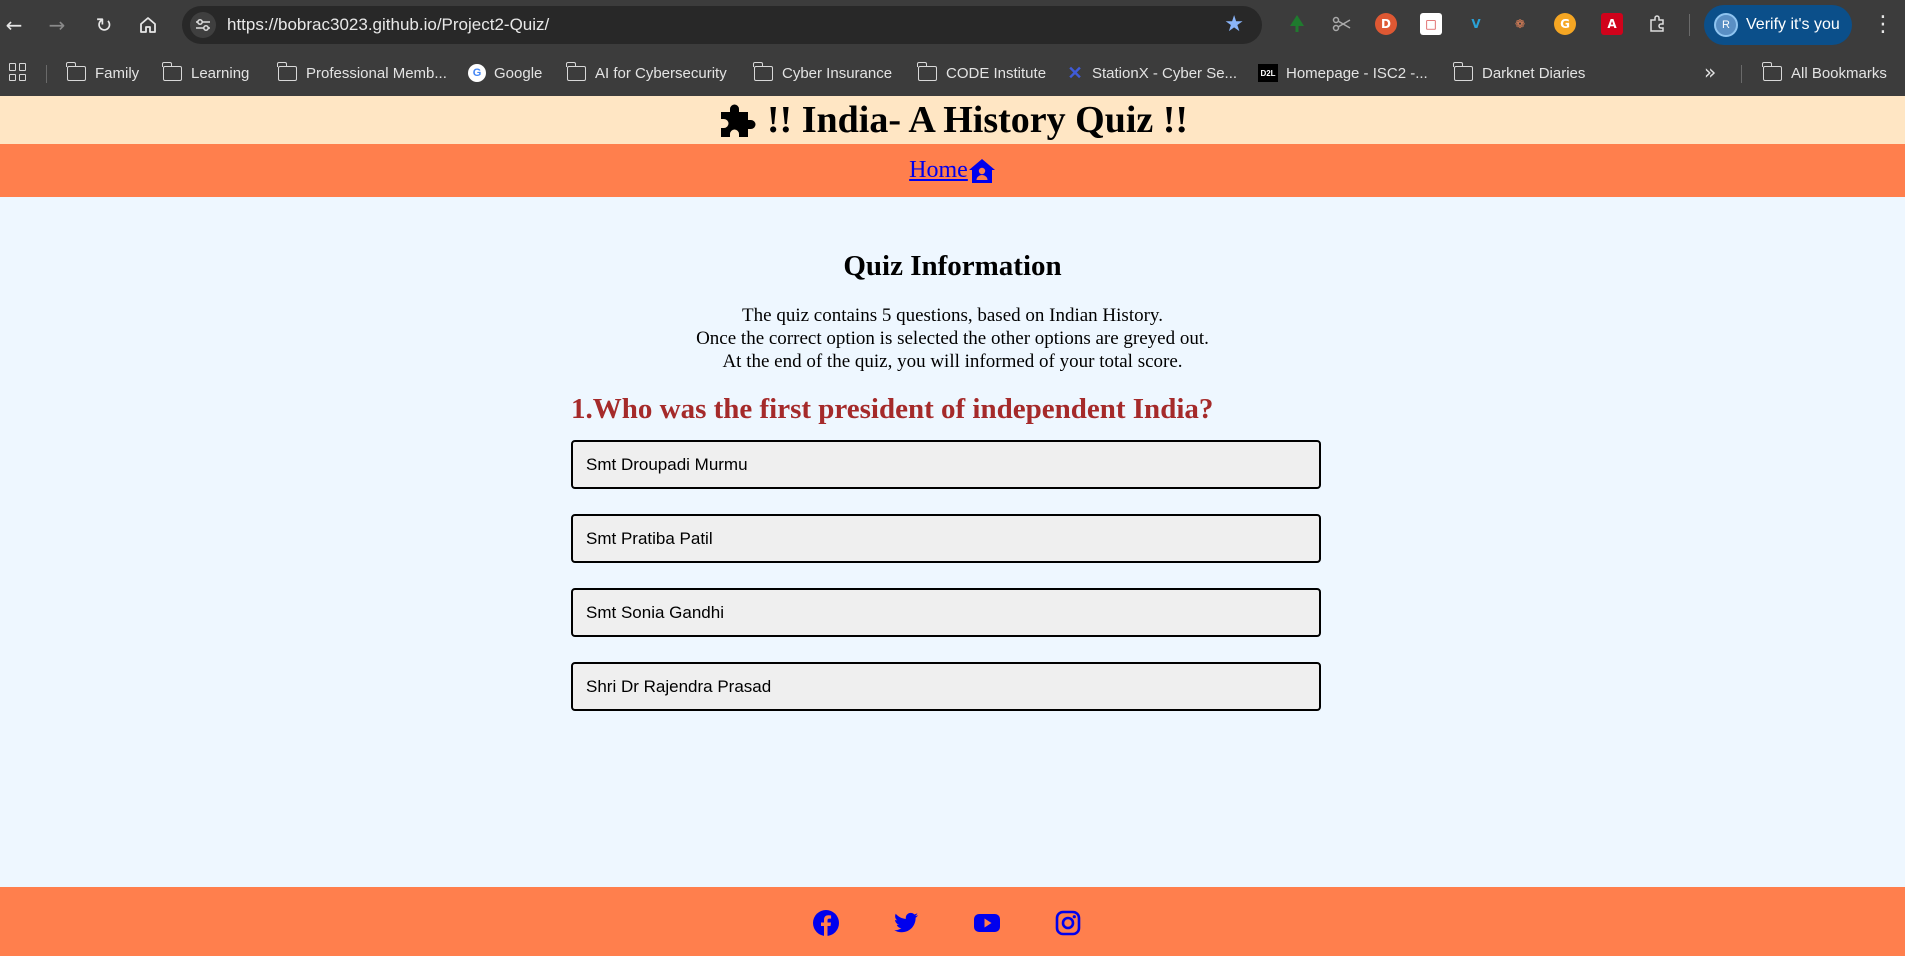  Describe the element at coordinates (661, 73) in the screenshot. I see `bookmark-label: AI for Cybersecurity` at that location.